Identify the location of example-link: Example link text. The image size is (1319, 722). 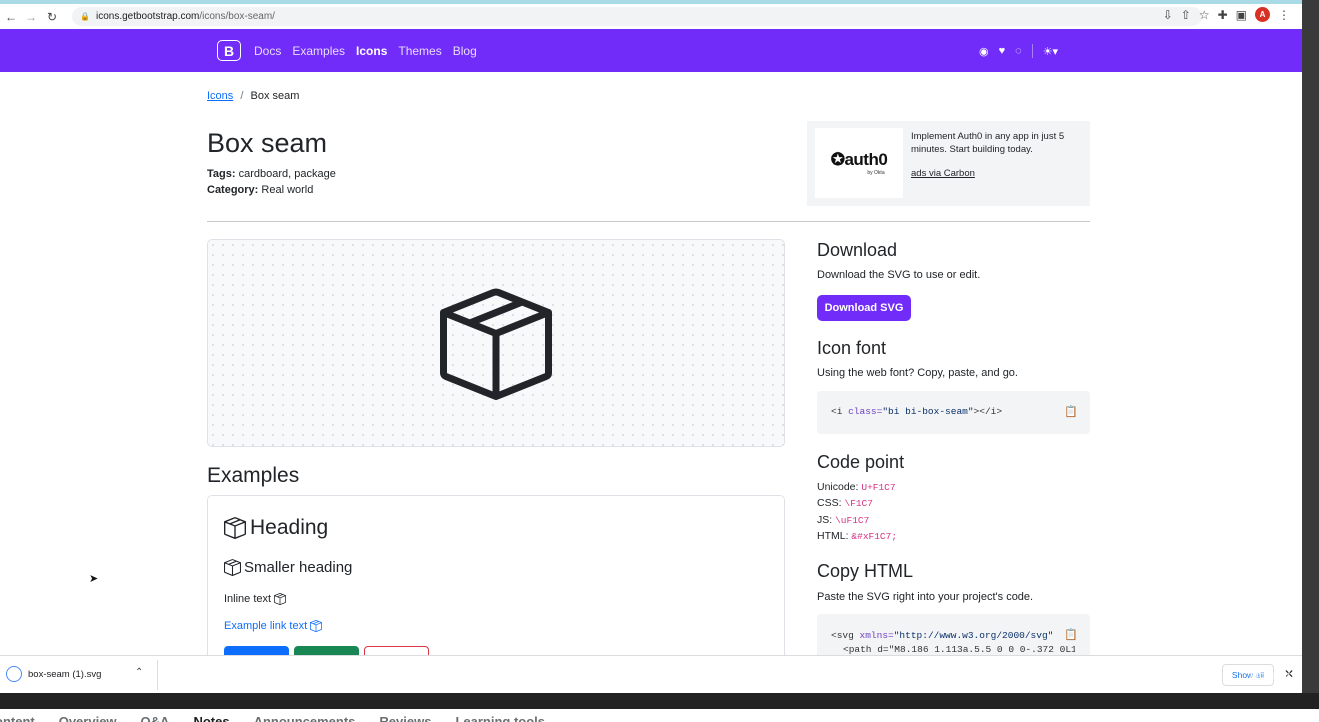
(273, 626).